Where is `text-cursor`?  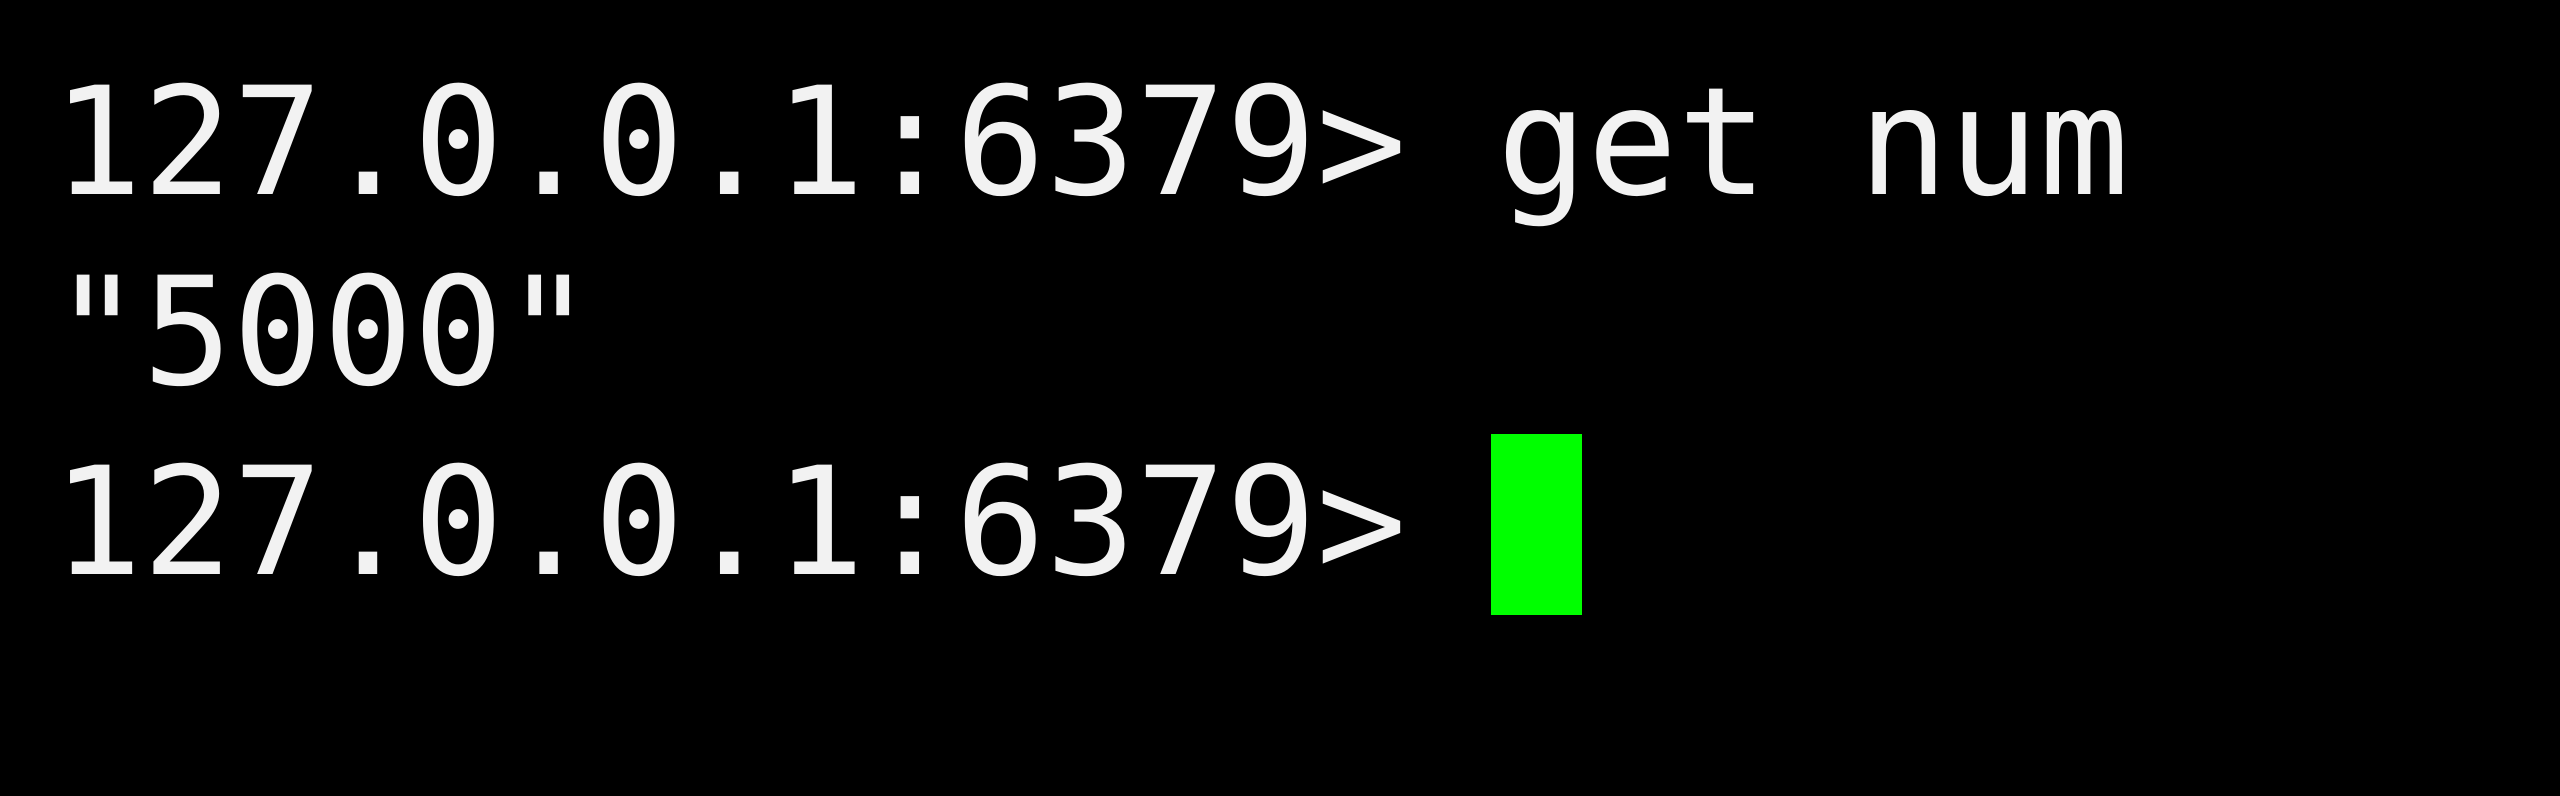
text-cursor is located at coordinates (1536, 524).